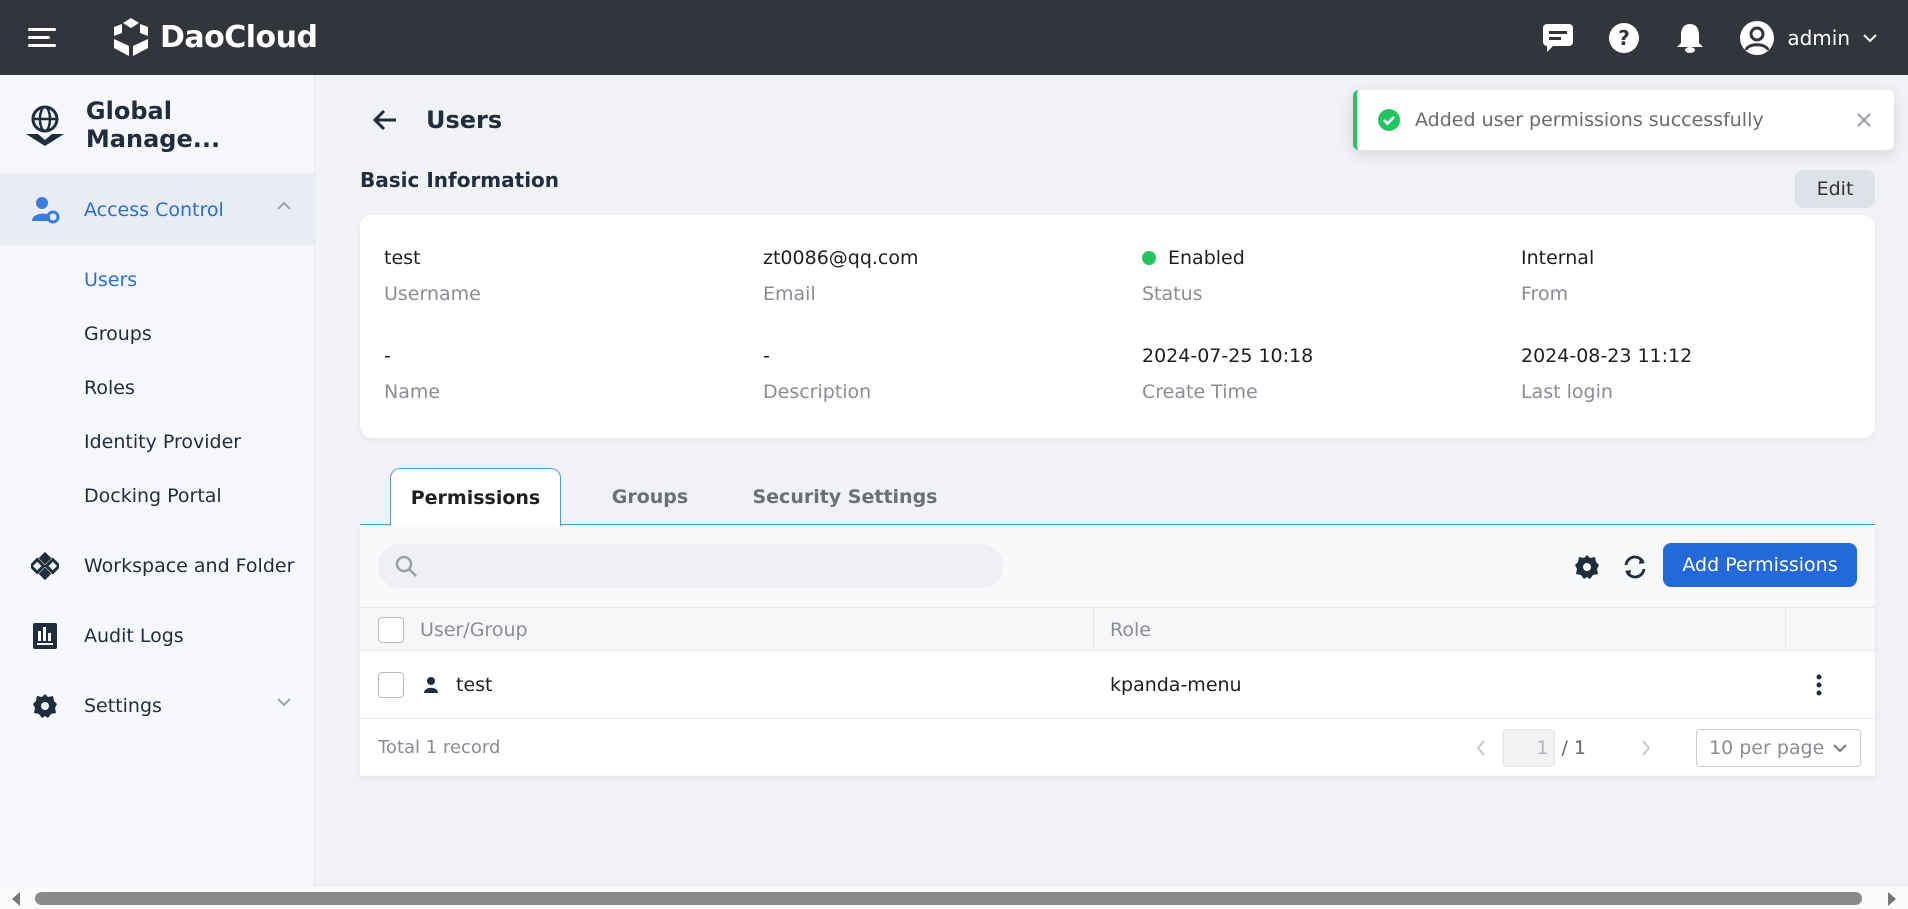 The height and width of the screenshot is (909, 1908). Describe the element at coordinates (1117, 566) in the screenshot. I see `table-toolbar: Add Permissions` at that location.